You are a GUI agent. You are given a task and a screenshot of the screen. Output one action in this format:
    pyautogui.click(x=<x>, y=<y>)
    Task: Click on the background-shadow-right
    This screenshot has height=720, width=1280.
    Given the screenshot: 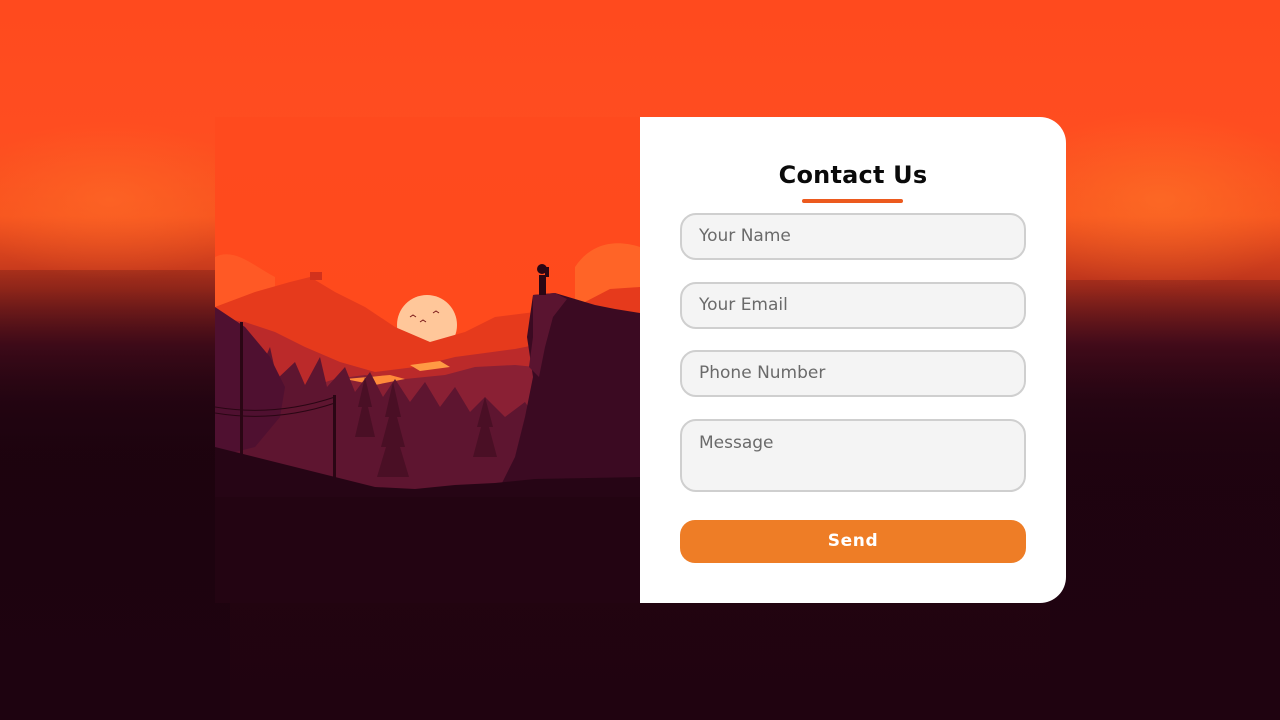 What is the action you would take?
    pyautogui.click(x=1165, y=500)
    